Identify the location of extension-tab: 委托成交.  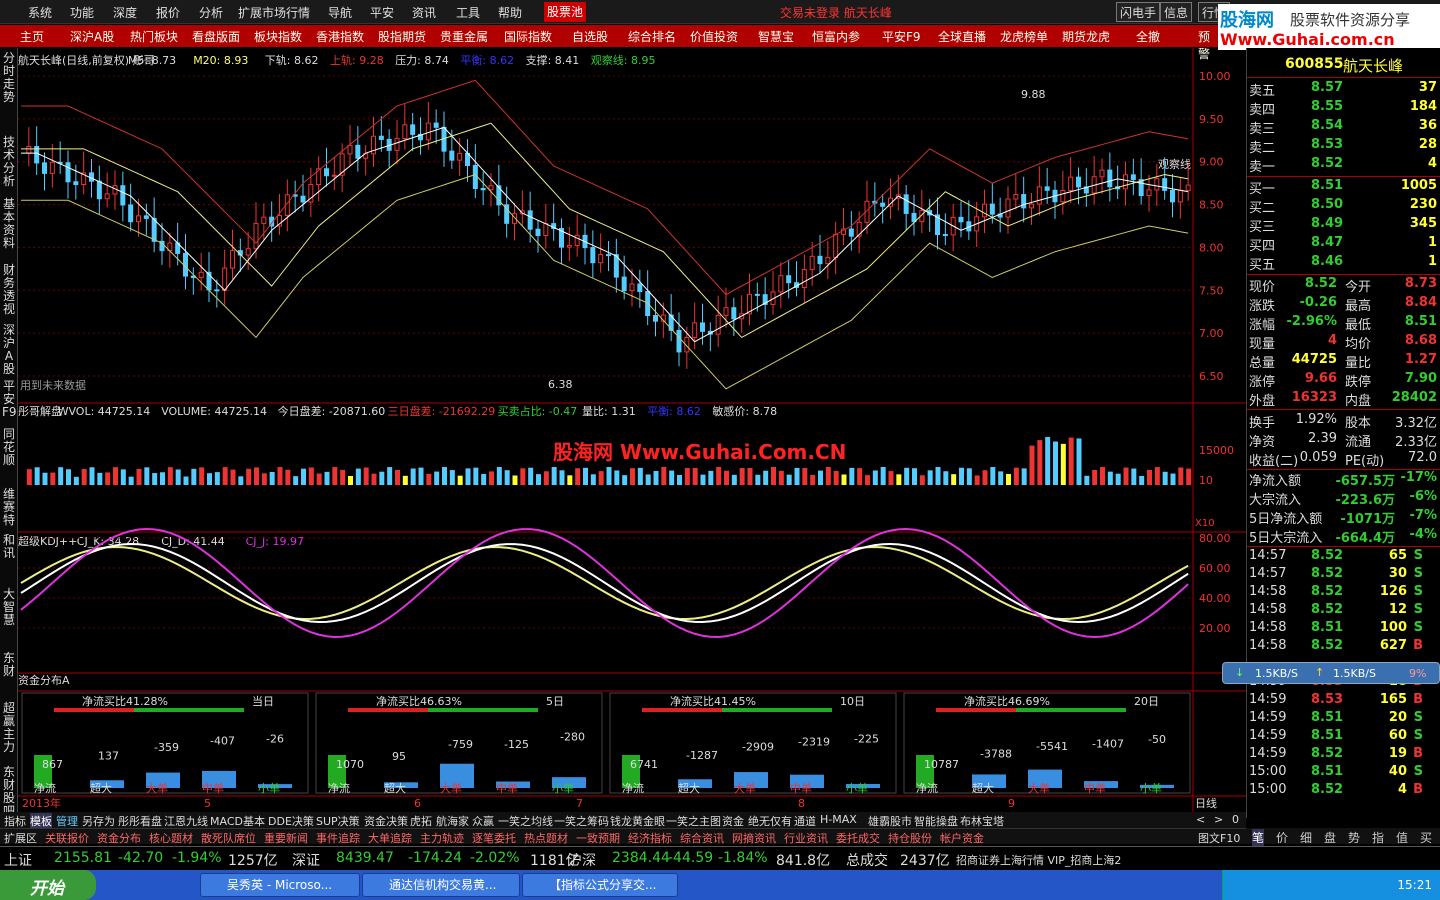
(858, 838).